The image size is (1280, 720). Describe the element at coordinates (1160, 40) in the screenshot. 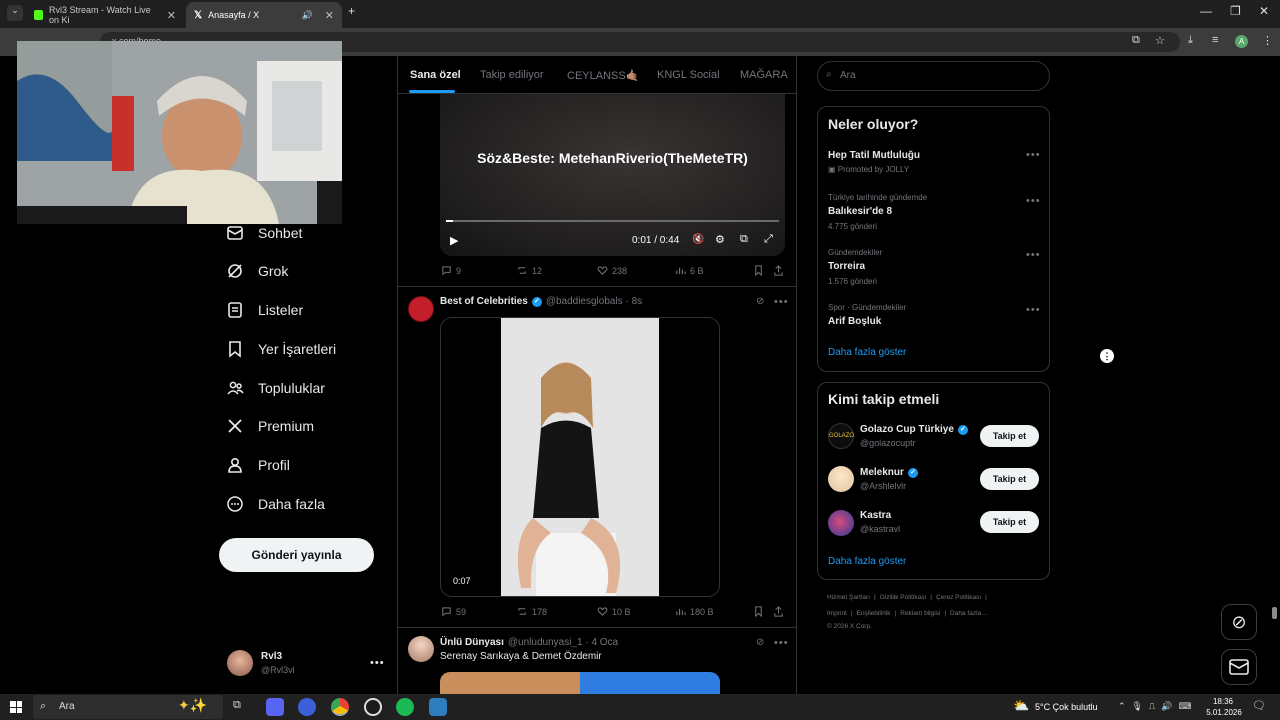

I see `bookmark-star-icon: ☆` at that location.